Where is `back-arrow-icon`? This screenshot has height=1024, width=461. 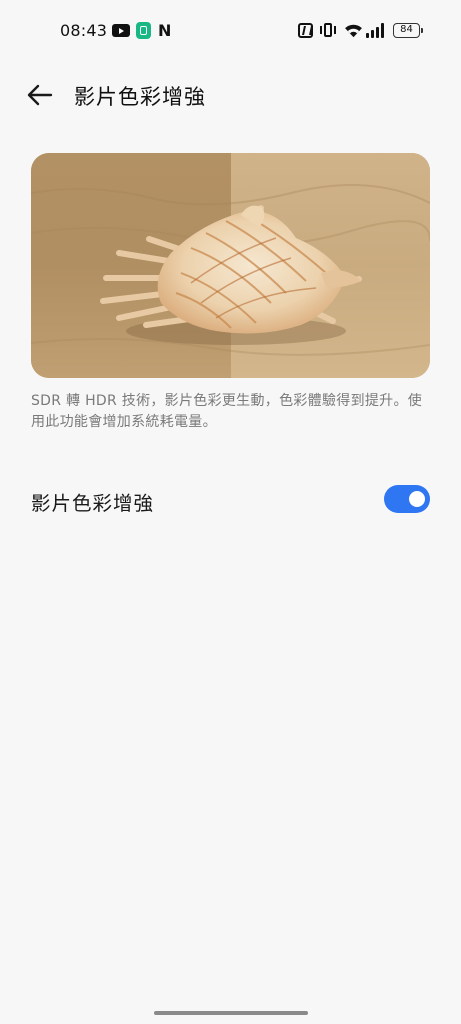
back-arrow-icon is located at coordinates (40, 95).